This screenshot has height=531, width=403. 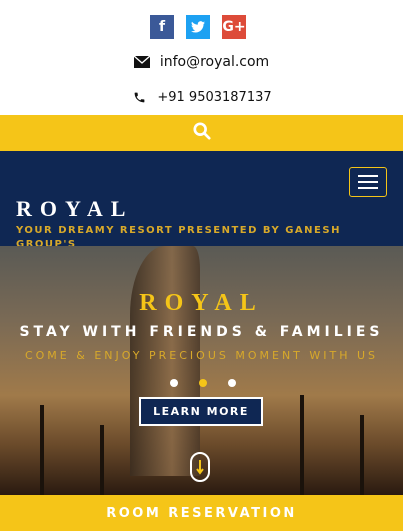 I want to click on search-bar, so click(x=201, y=133).